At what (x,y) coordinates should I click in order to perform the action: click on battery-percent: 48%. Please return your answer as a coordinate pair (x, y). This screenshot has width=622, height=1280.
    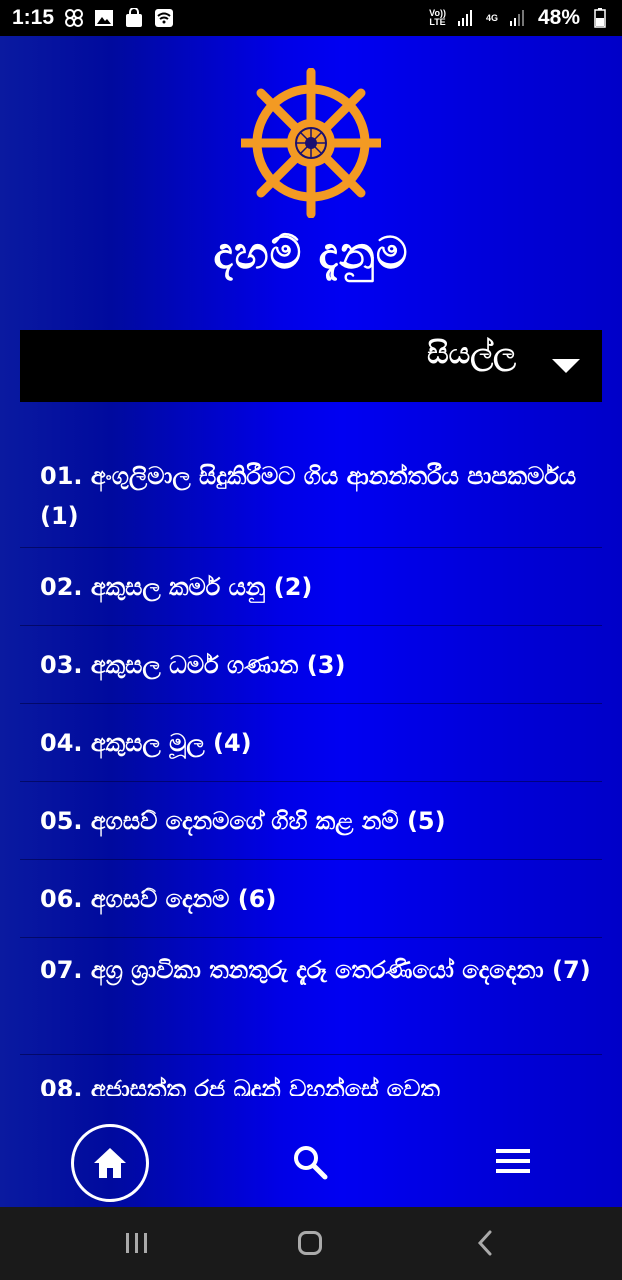
    Looking at the image, I should click on (558, 17).